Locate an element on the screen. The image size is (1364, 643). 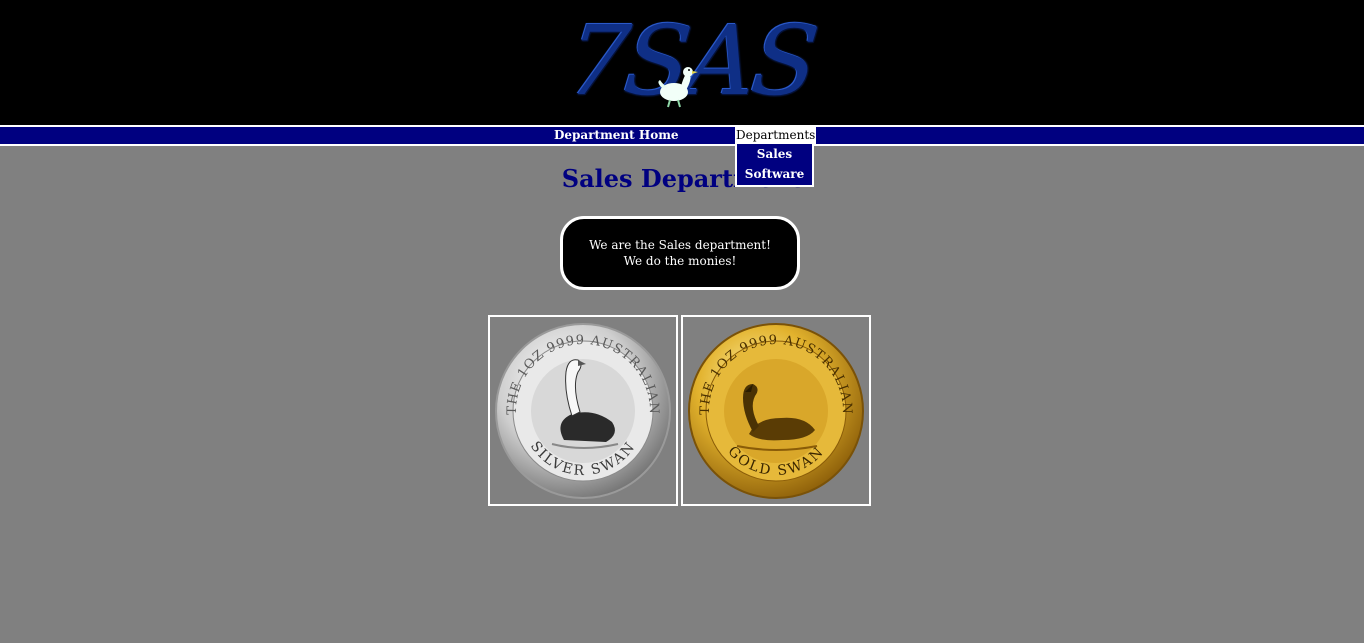
gold-swan-coin-image: THE 1OZ 9999 AUSTRALIAN GOLD SWAN is located at coordinates (776, 410).